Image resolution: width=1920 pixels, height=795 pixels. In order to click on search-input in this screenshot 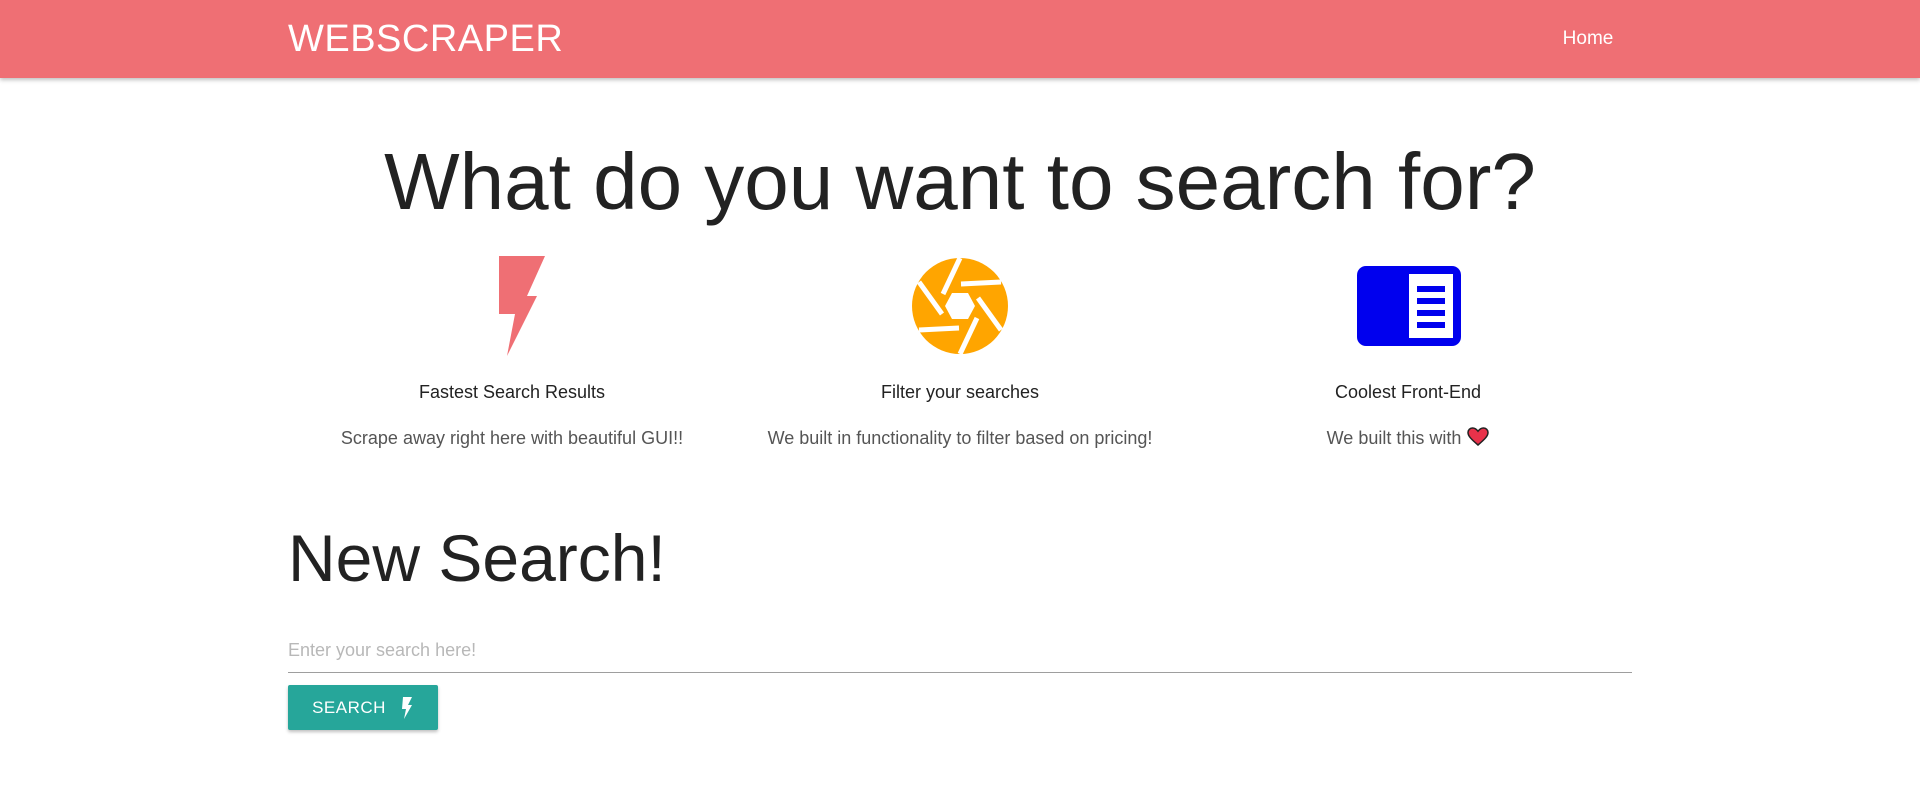, I will do `click(960, 650)`.